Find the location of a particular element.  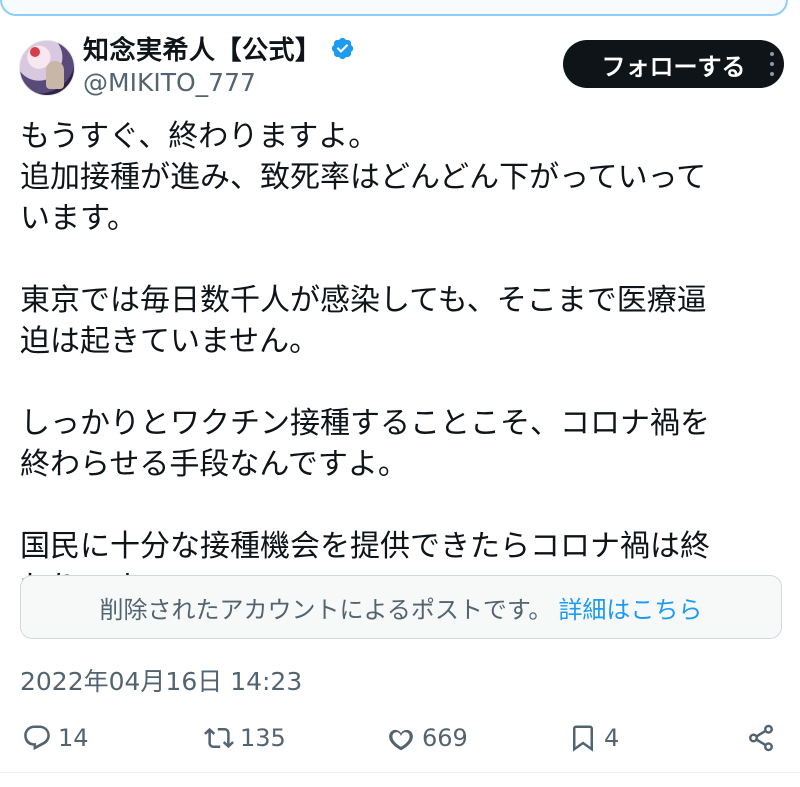

tweet-line: もうすぐ、終わりますよ。 is located at coordinates (199, 136).